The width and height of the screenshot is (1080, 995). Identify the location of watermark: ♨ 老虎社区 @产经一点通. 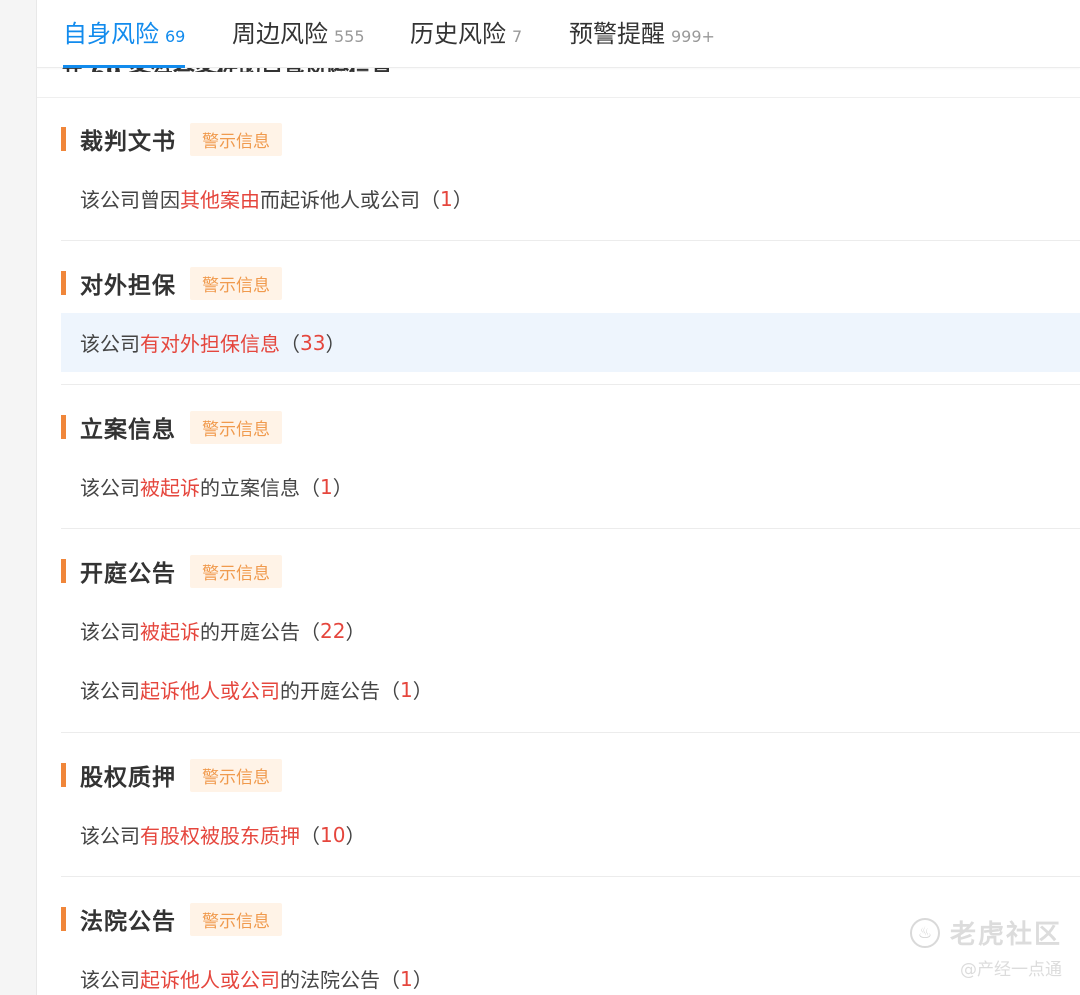
(985, 947).